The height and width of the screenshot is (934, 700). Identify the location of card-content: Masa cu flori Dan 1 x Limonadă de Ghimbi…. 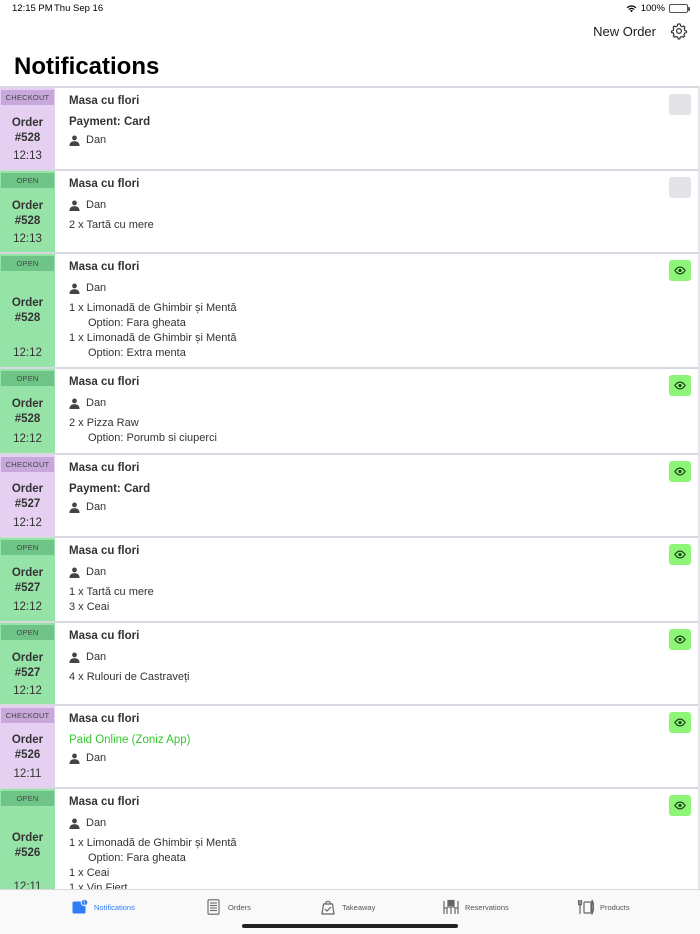
(376, 310).